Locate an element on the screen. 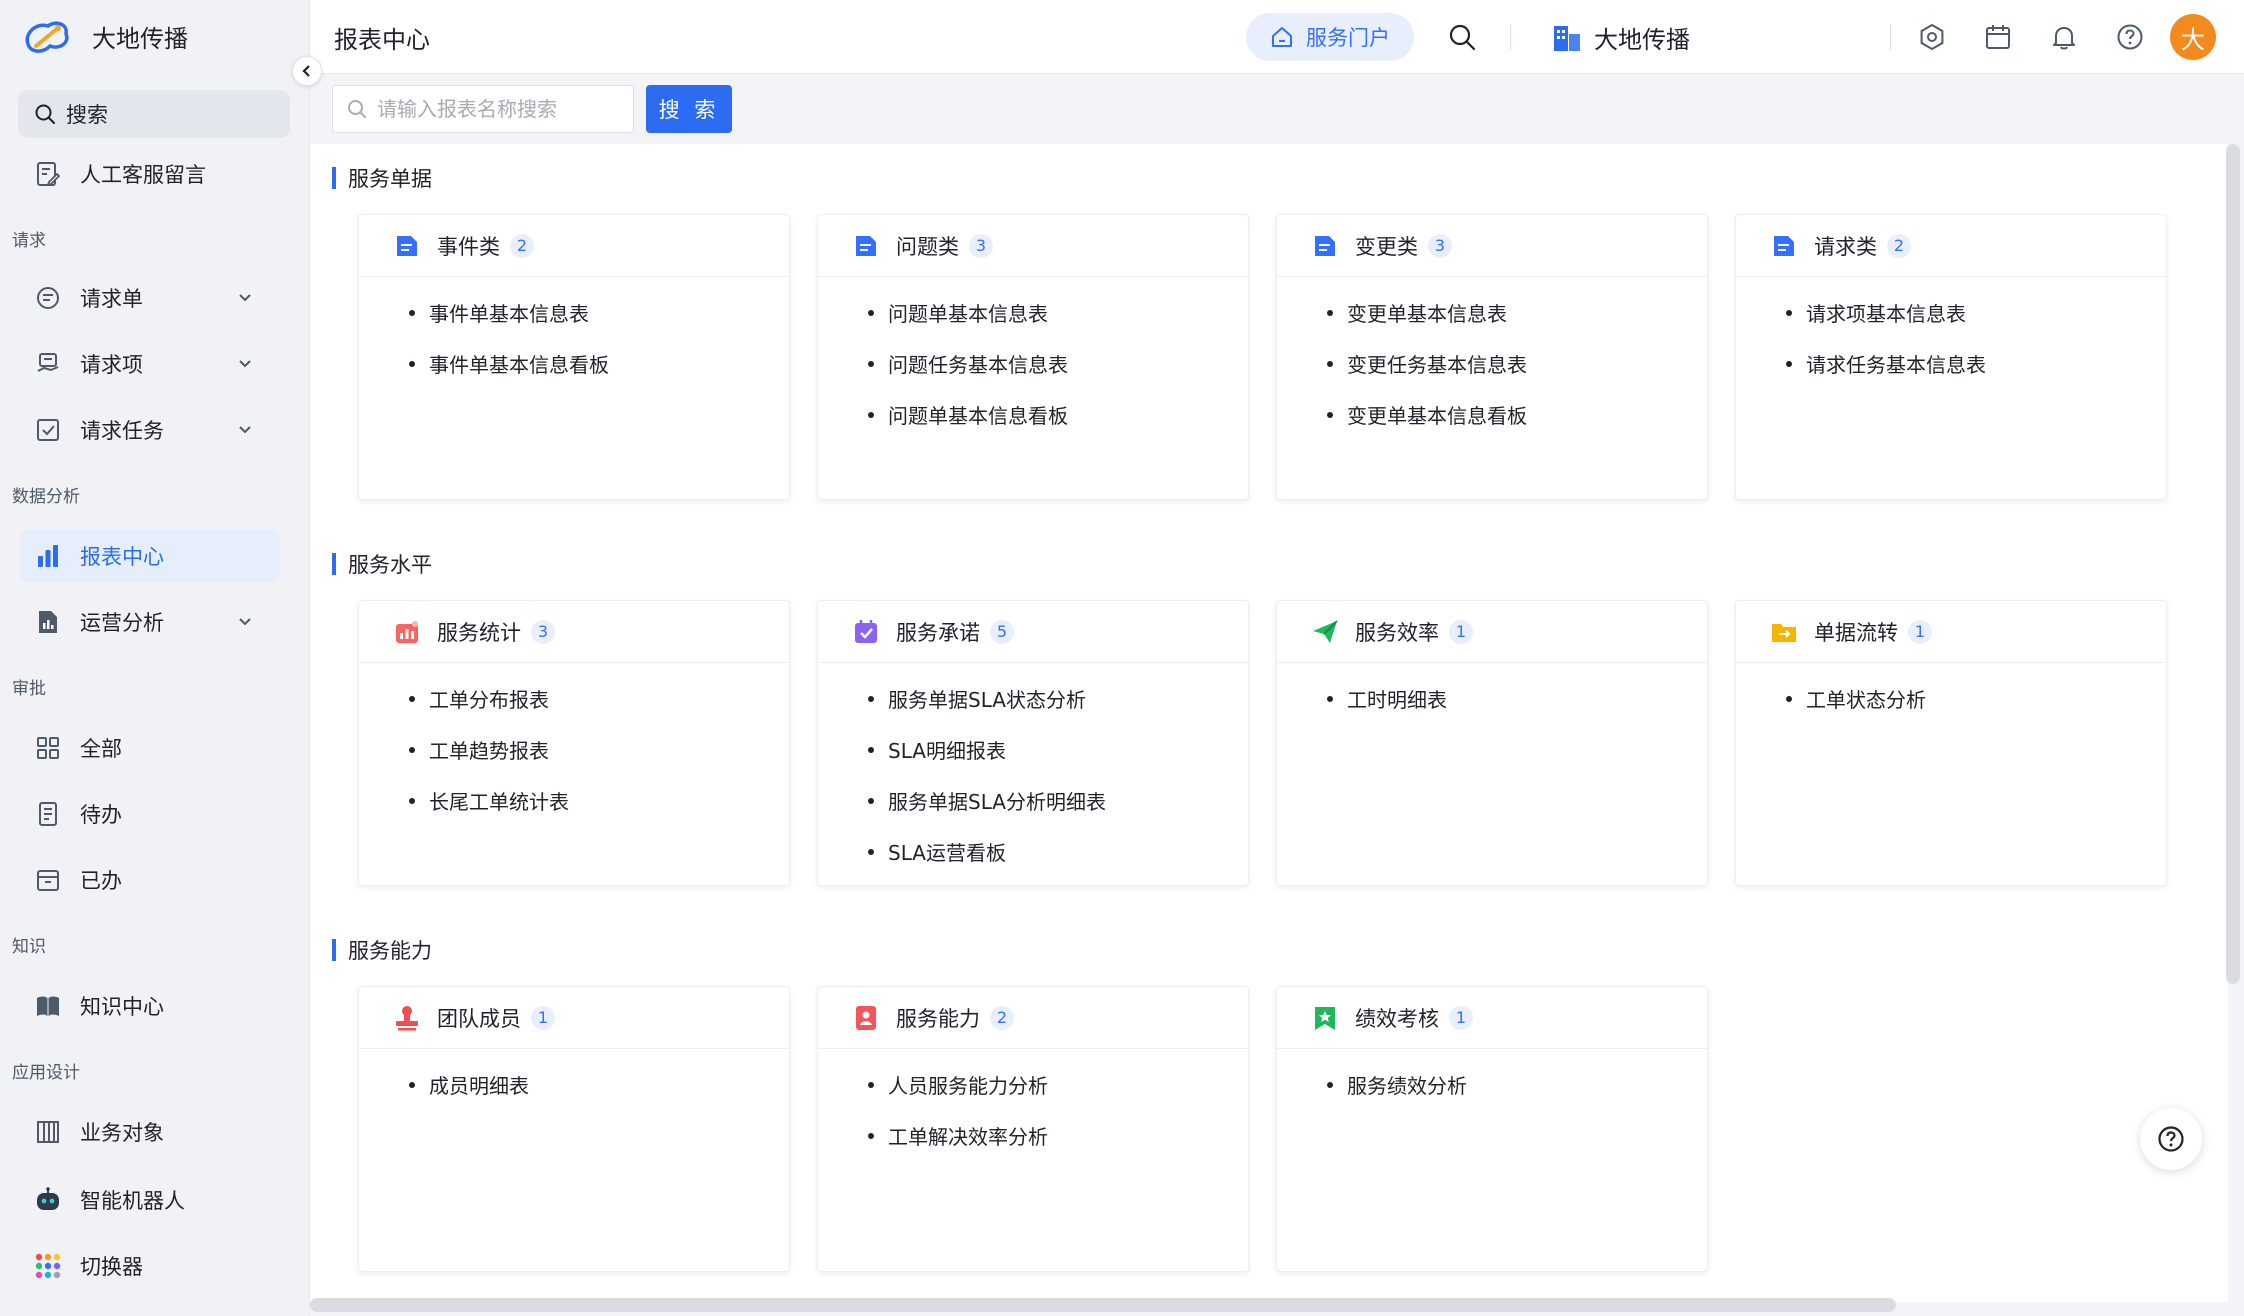  card-title: 单据流转 is located at coordinates (1856, 632).